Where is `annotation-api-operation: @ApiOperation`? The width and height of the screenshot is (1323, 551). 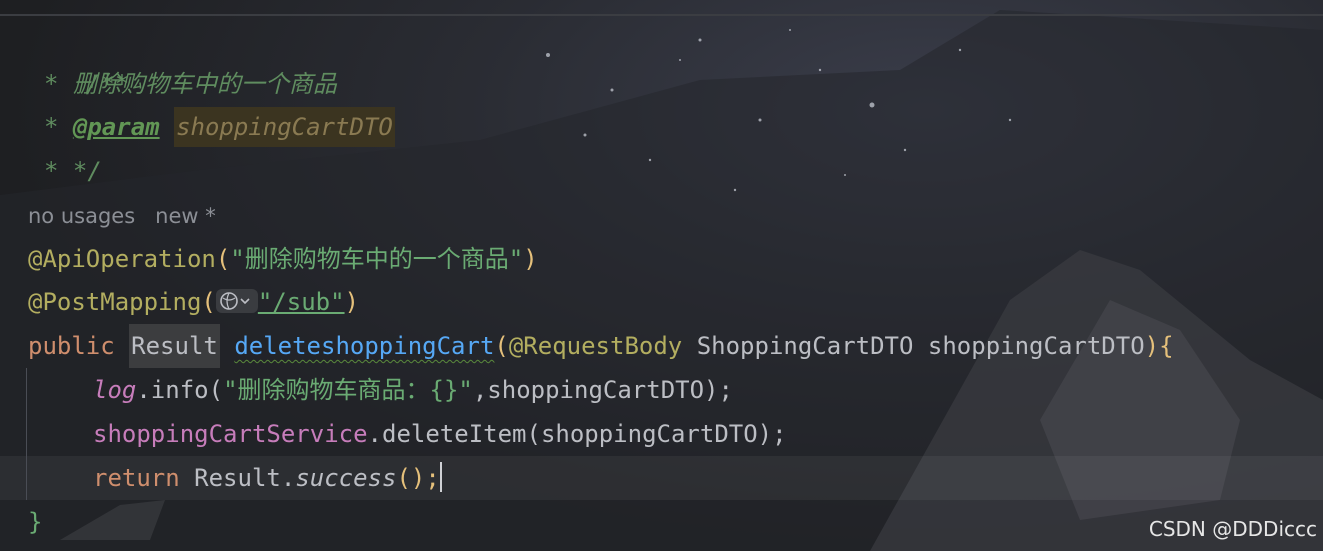 annotation-api-operation: @ApiOperation is located at coordinates (122, 259).